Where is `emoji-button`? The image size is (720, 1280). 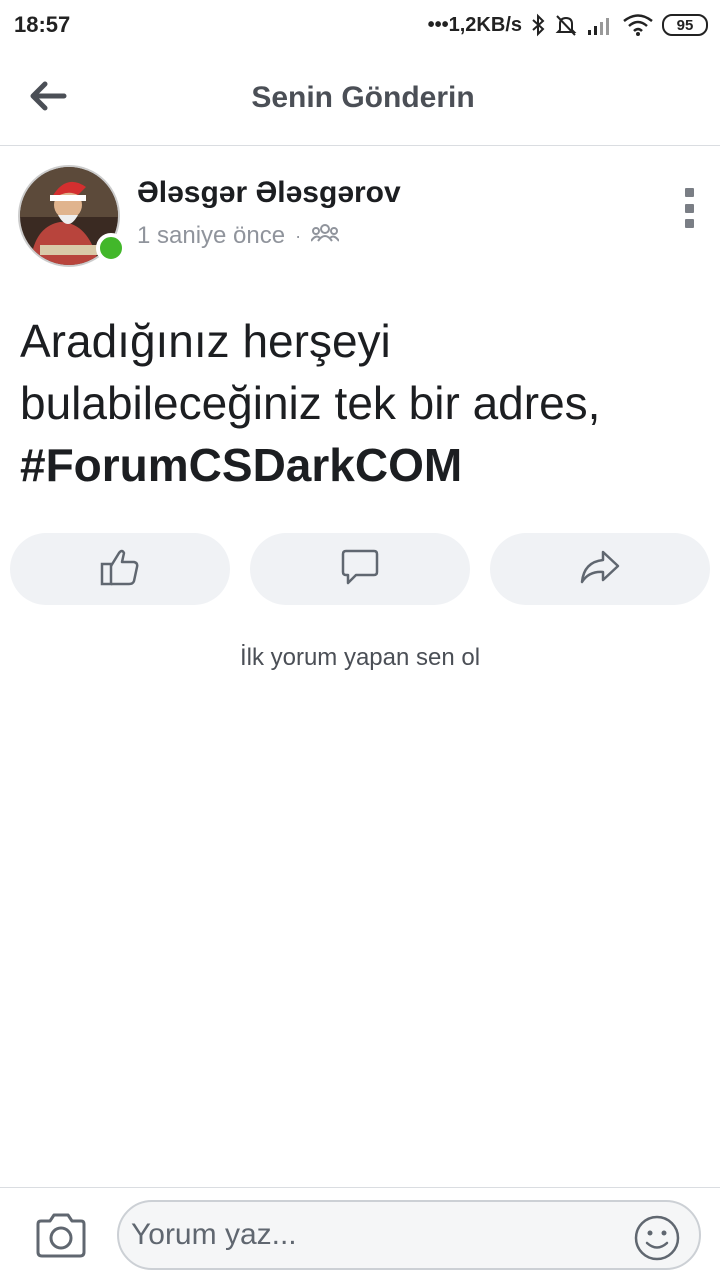
emoji-button is located at coordinates (657, 1238).